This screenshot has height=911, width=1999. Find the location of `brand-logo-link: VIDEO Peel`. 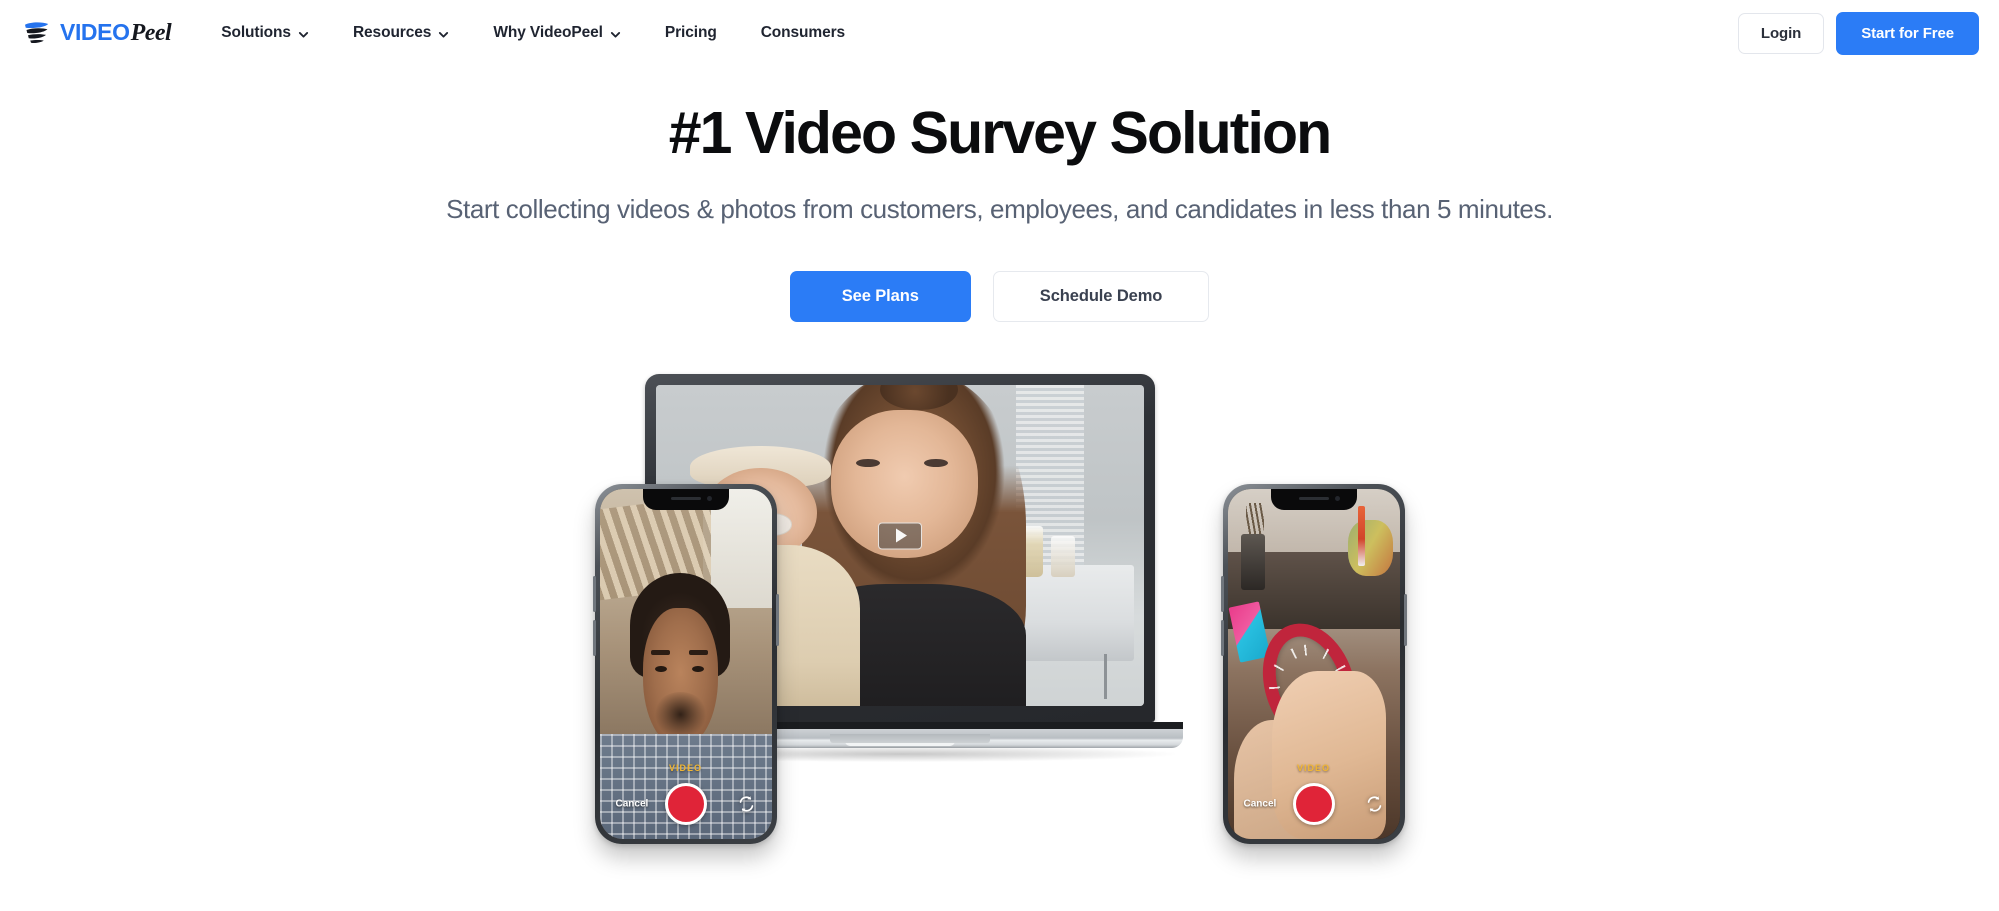

brand-logo-link: VIDEO Peel is located at coordinates (97, 33).